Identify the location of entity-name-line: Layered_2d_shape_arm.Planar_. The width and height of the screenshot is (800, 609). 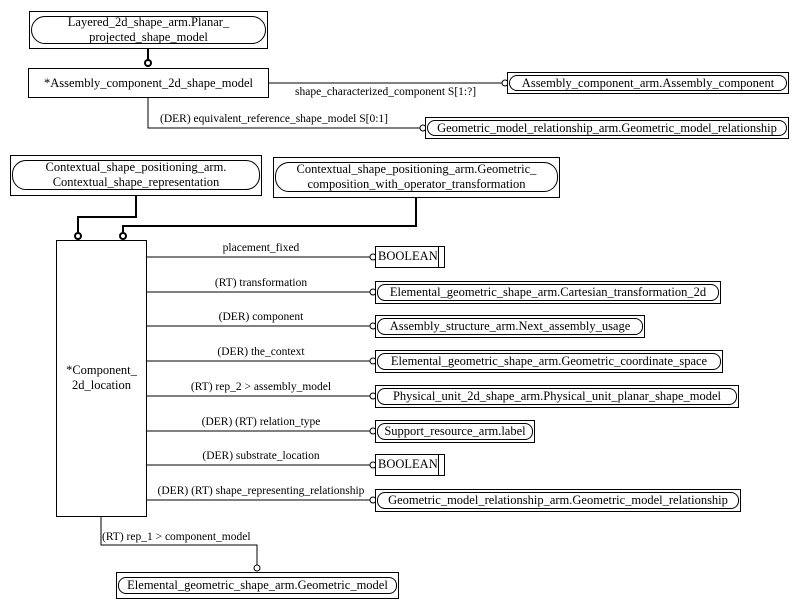
(148, 22).